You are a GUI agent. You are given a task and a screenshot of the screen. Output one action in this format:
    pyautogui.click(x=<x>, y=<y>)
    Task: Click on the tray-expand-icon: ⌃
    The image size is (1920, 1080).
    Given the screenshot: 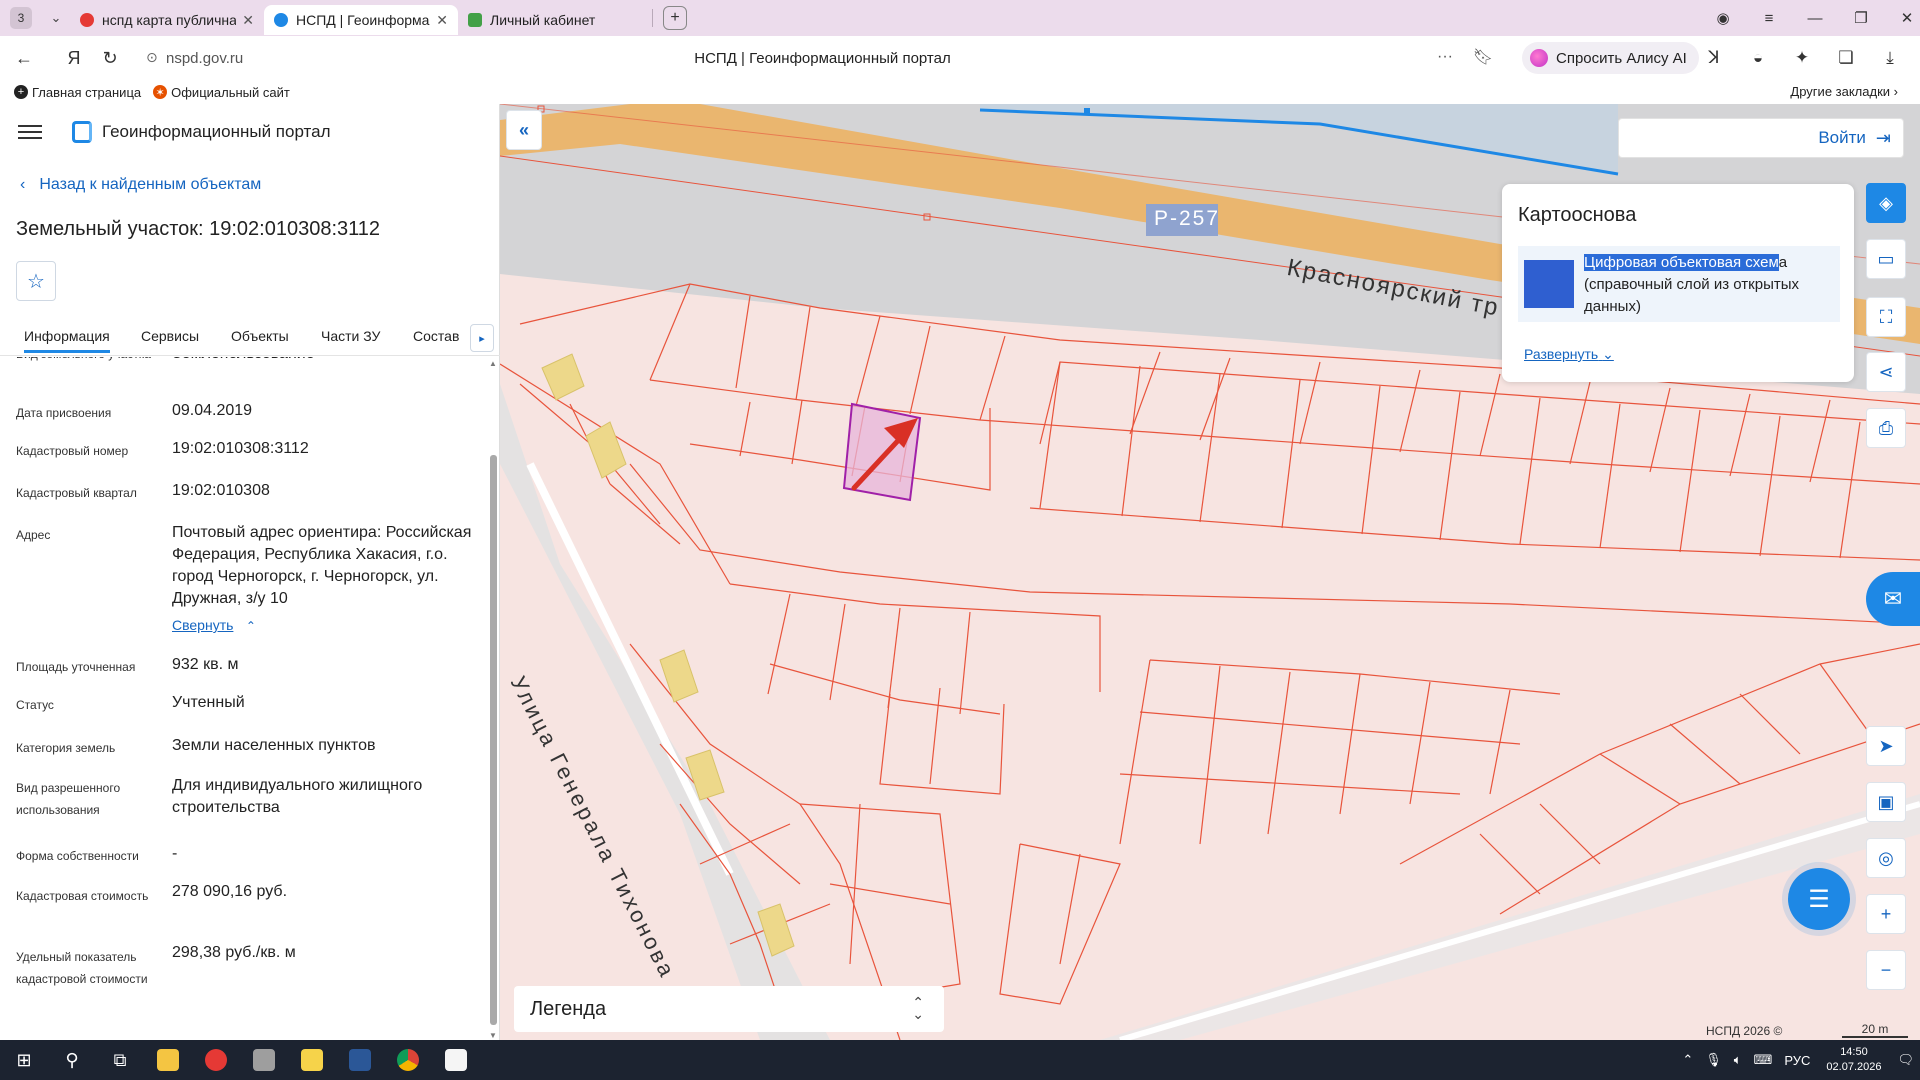 What is the action you would take?
    pyautogui.click(x=1687, y=1060)
    